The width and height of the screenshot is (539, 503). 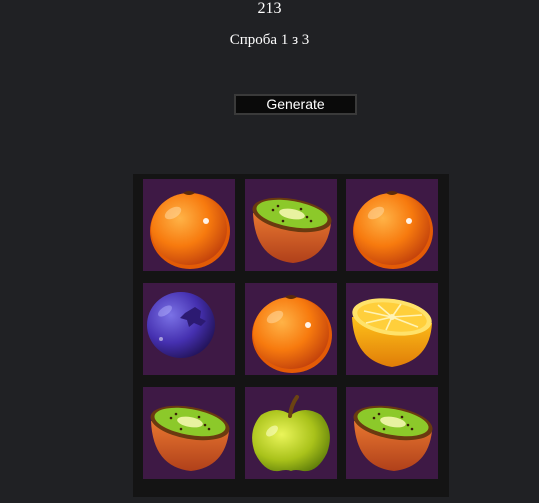 What do you see at coordinates (269, 40) in the screenshot?
I see `attempts-counter: Спроба 1 з 3` at bounding box center [269, 40].